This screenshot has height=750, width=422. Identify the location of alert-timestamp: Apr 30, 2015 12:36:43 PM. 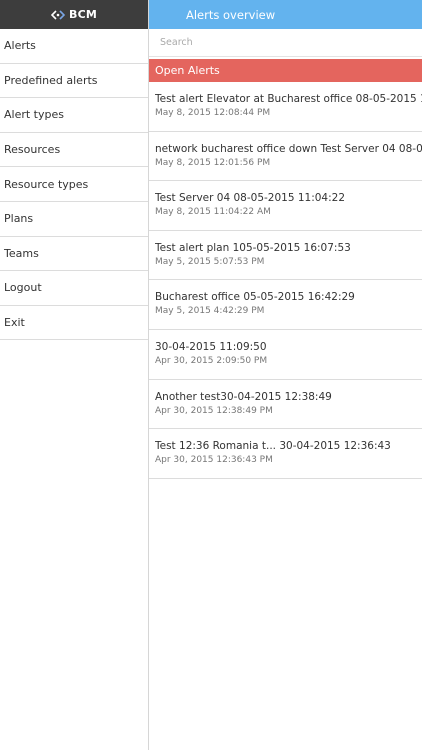
(214, 460).